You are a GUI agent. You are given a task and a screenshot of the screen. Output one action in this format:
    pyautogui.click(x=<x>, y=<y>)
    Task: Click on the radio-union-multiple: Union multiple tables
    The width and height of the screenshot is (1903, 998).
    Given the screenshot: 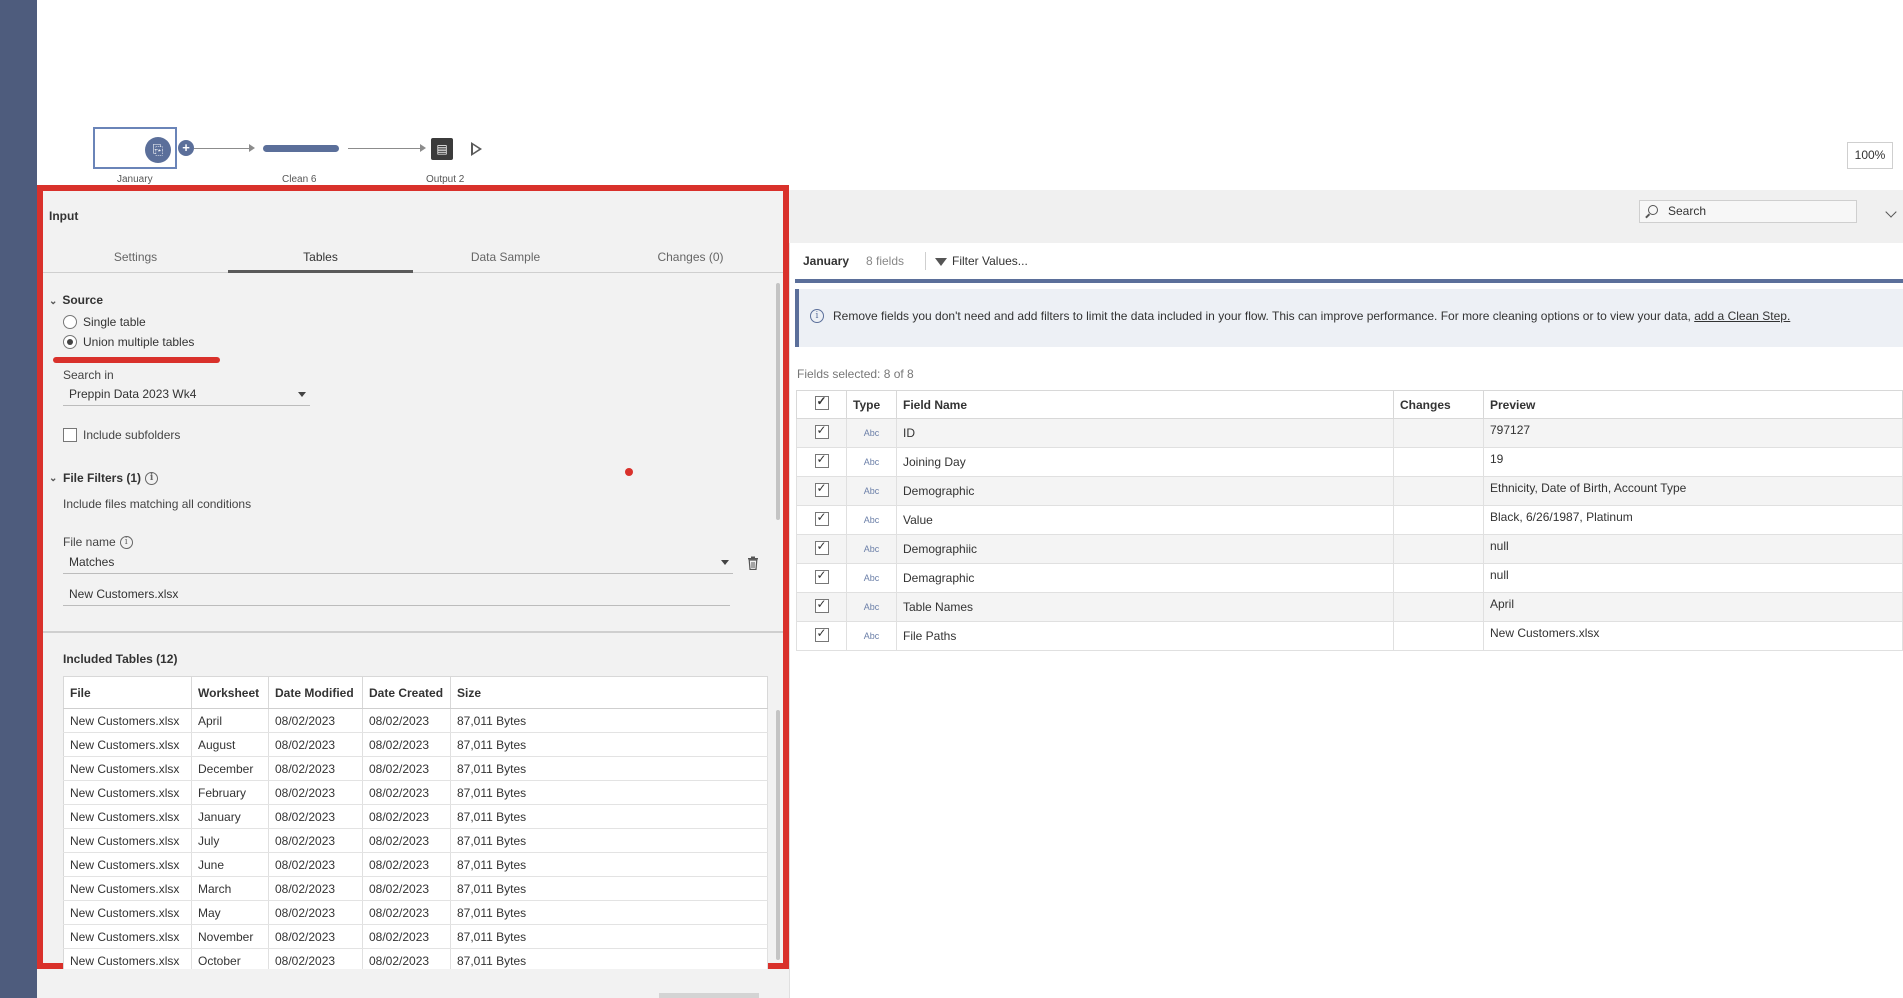 What is the action you would take?
    pyautogui.click(x=128, y=342)
    